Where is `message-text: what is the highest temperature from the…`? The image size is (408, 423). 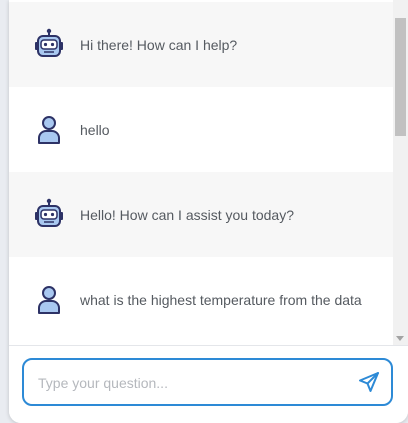 message-text: what is the highest temperature from the… is located at coordinates (221, 299).